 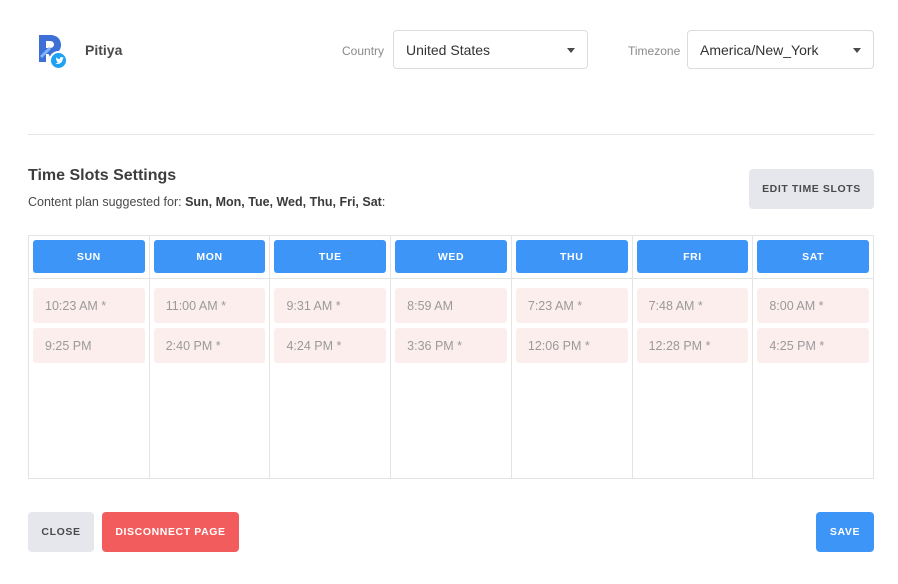 What do you see at coordinates (571, 305) in the screenshot?
I see `time-slot: 7:23 AM *` at bounding box center [571, 305].